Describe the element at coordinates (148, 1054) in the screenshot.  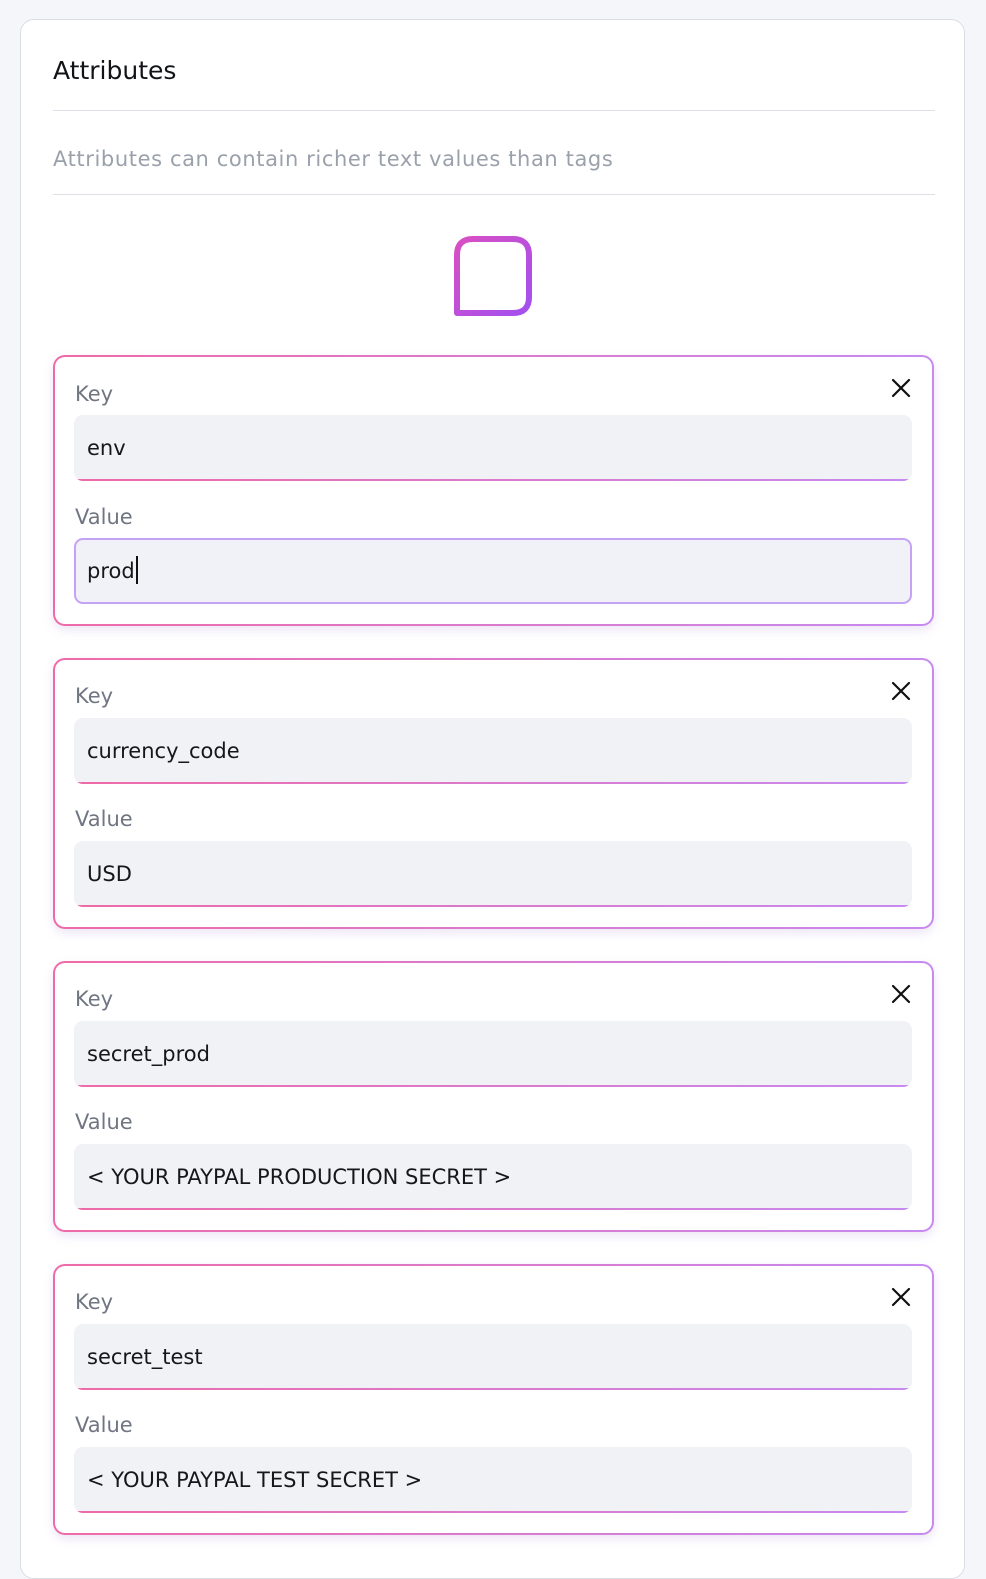
I see `key-value: secret_prod` at that location.